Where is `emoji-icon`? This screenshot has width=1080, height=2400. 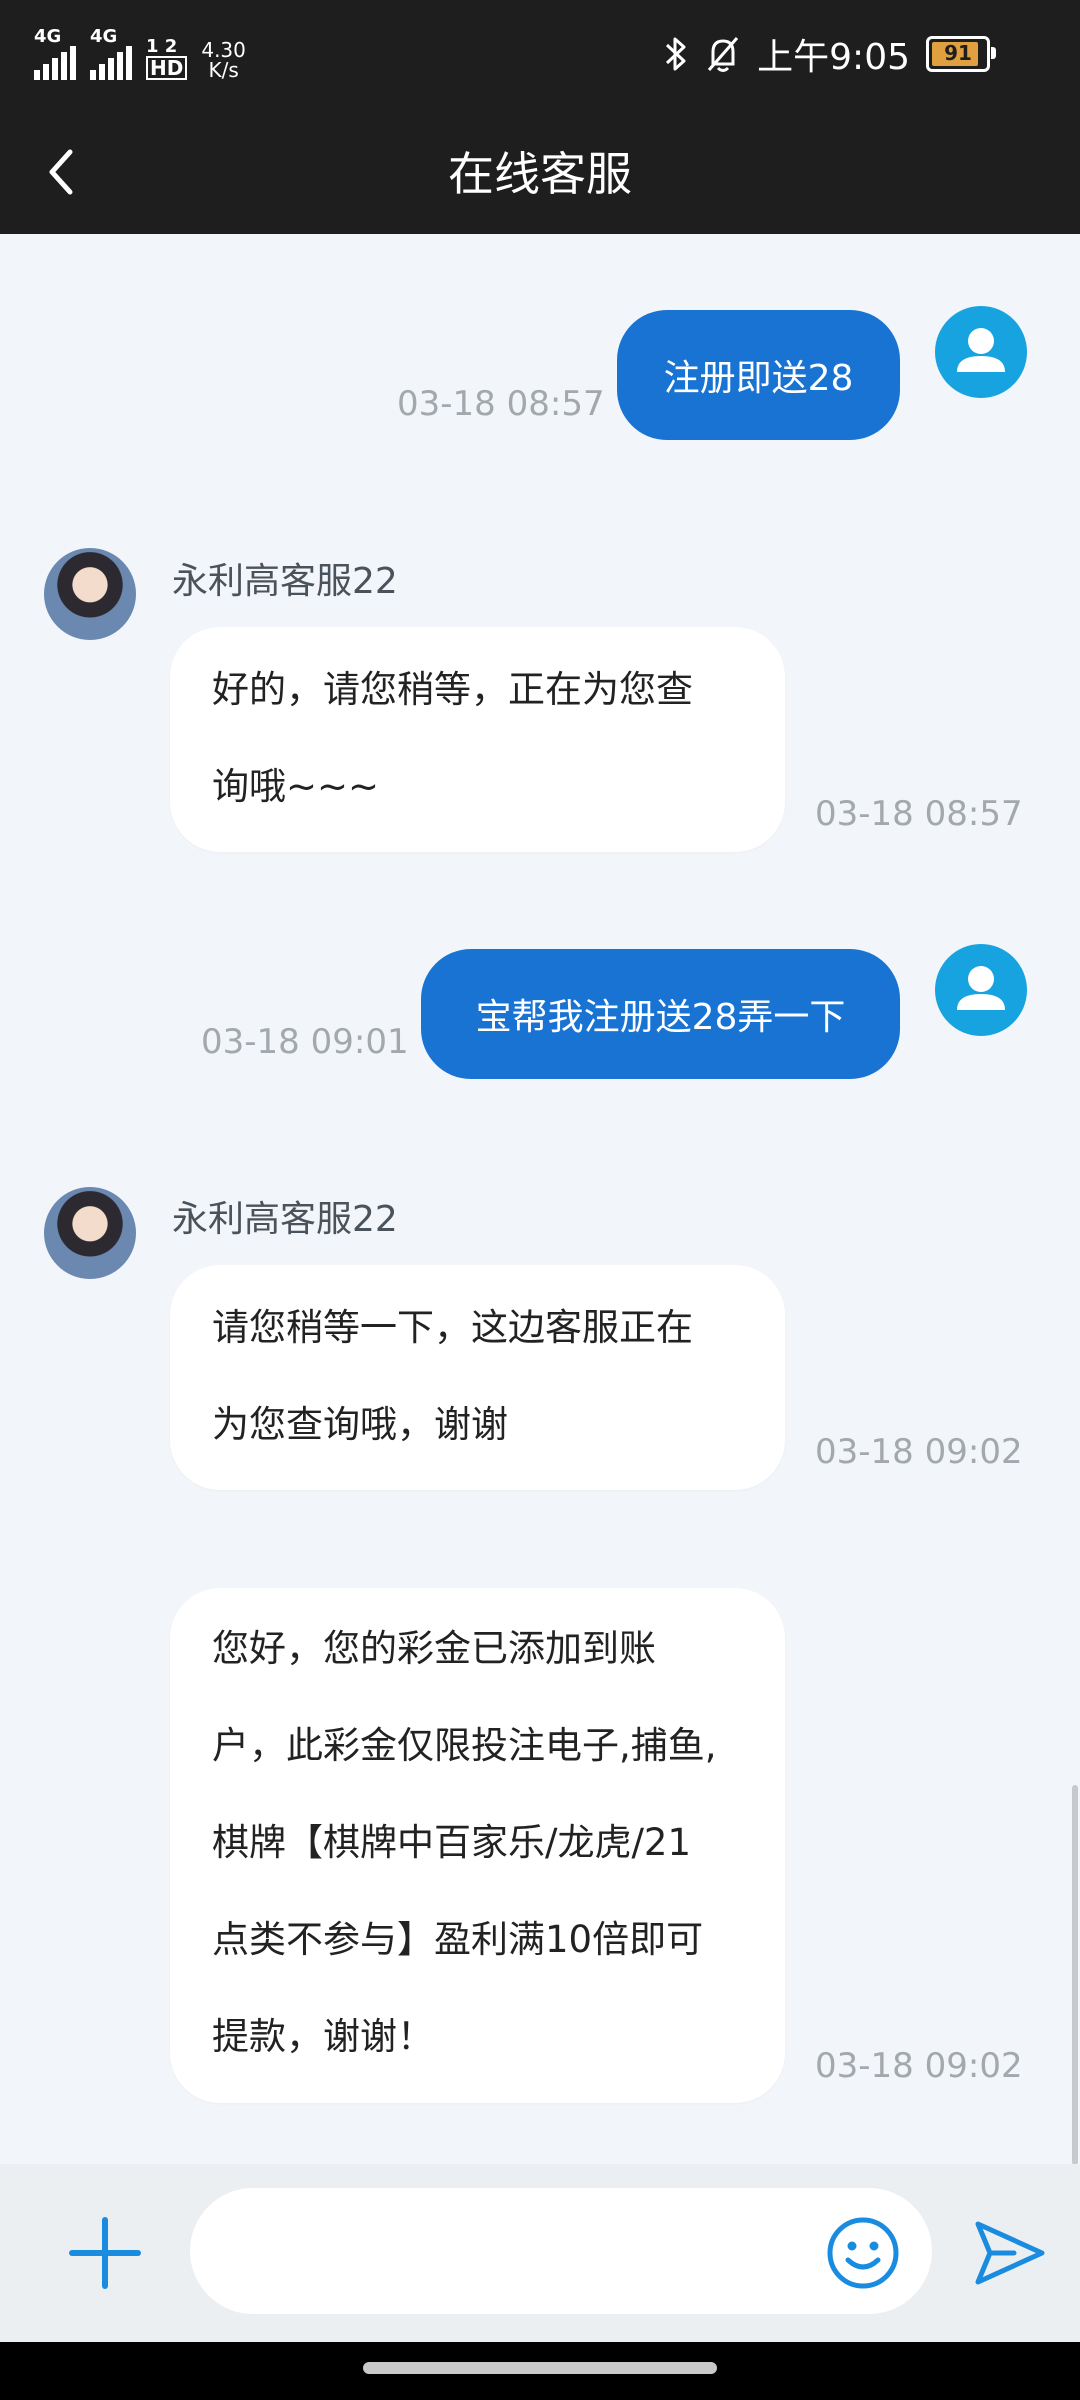 emoji-icon is located at coordinates (863, 2253).